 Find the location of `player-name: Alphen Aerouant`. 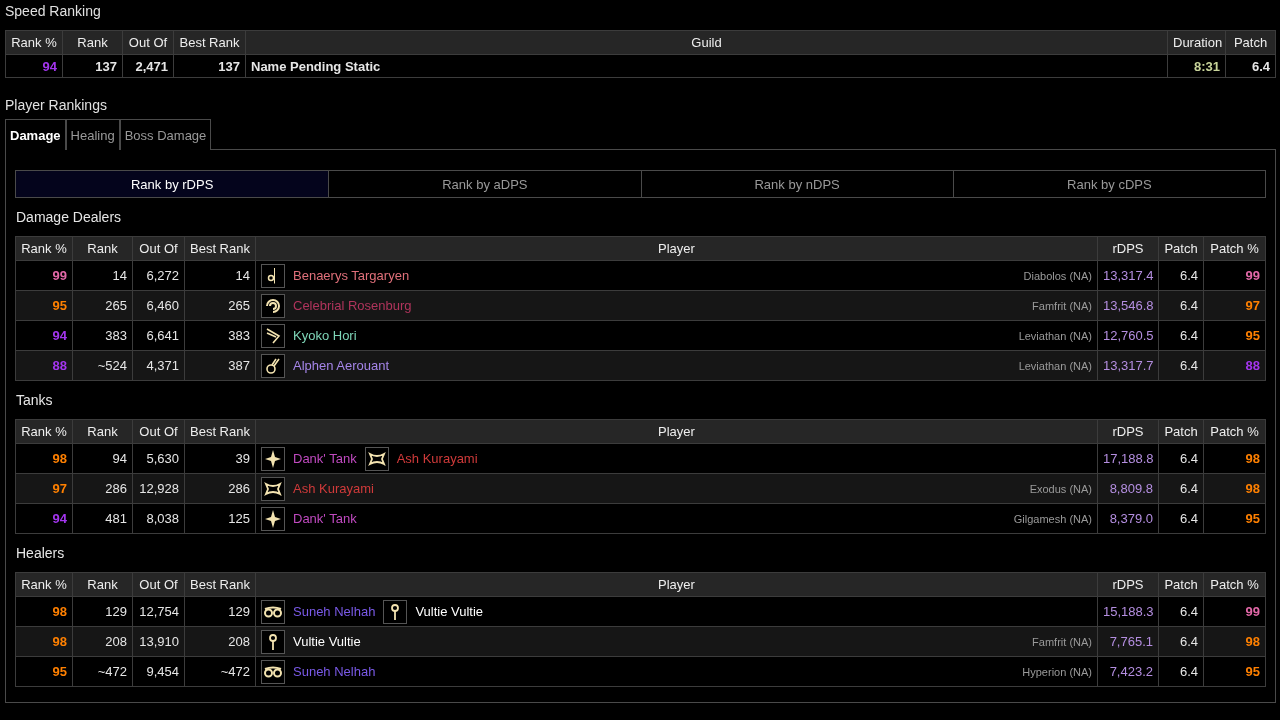

player-name: Alphen Aerouant is located at coordinates (341, 365).